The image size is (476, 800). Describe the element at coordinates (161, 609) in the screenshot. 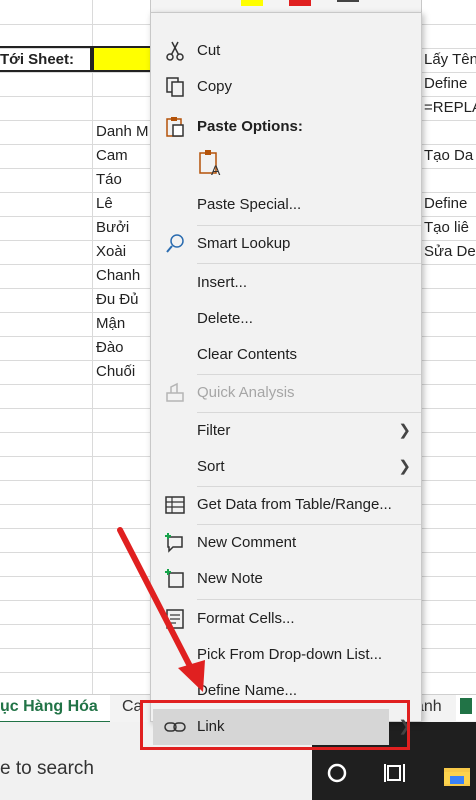

I see `red-annotation-arrow` at that location.